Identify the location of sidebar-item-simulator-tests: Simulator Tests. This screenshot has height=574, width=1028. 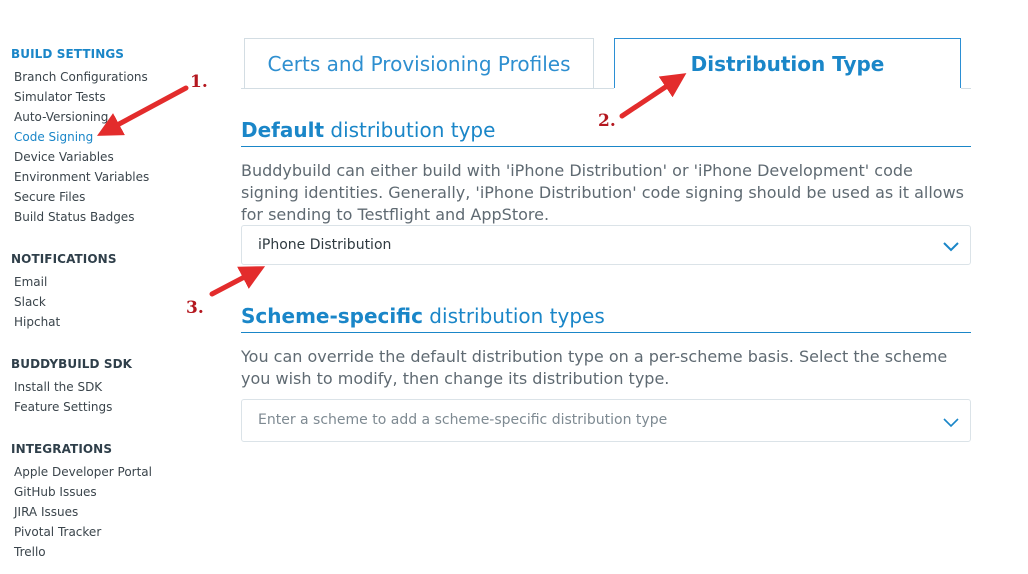
(60, 97).